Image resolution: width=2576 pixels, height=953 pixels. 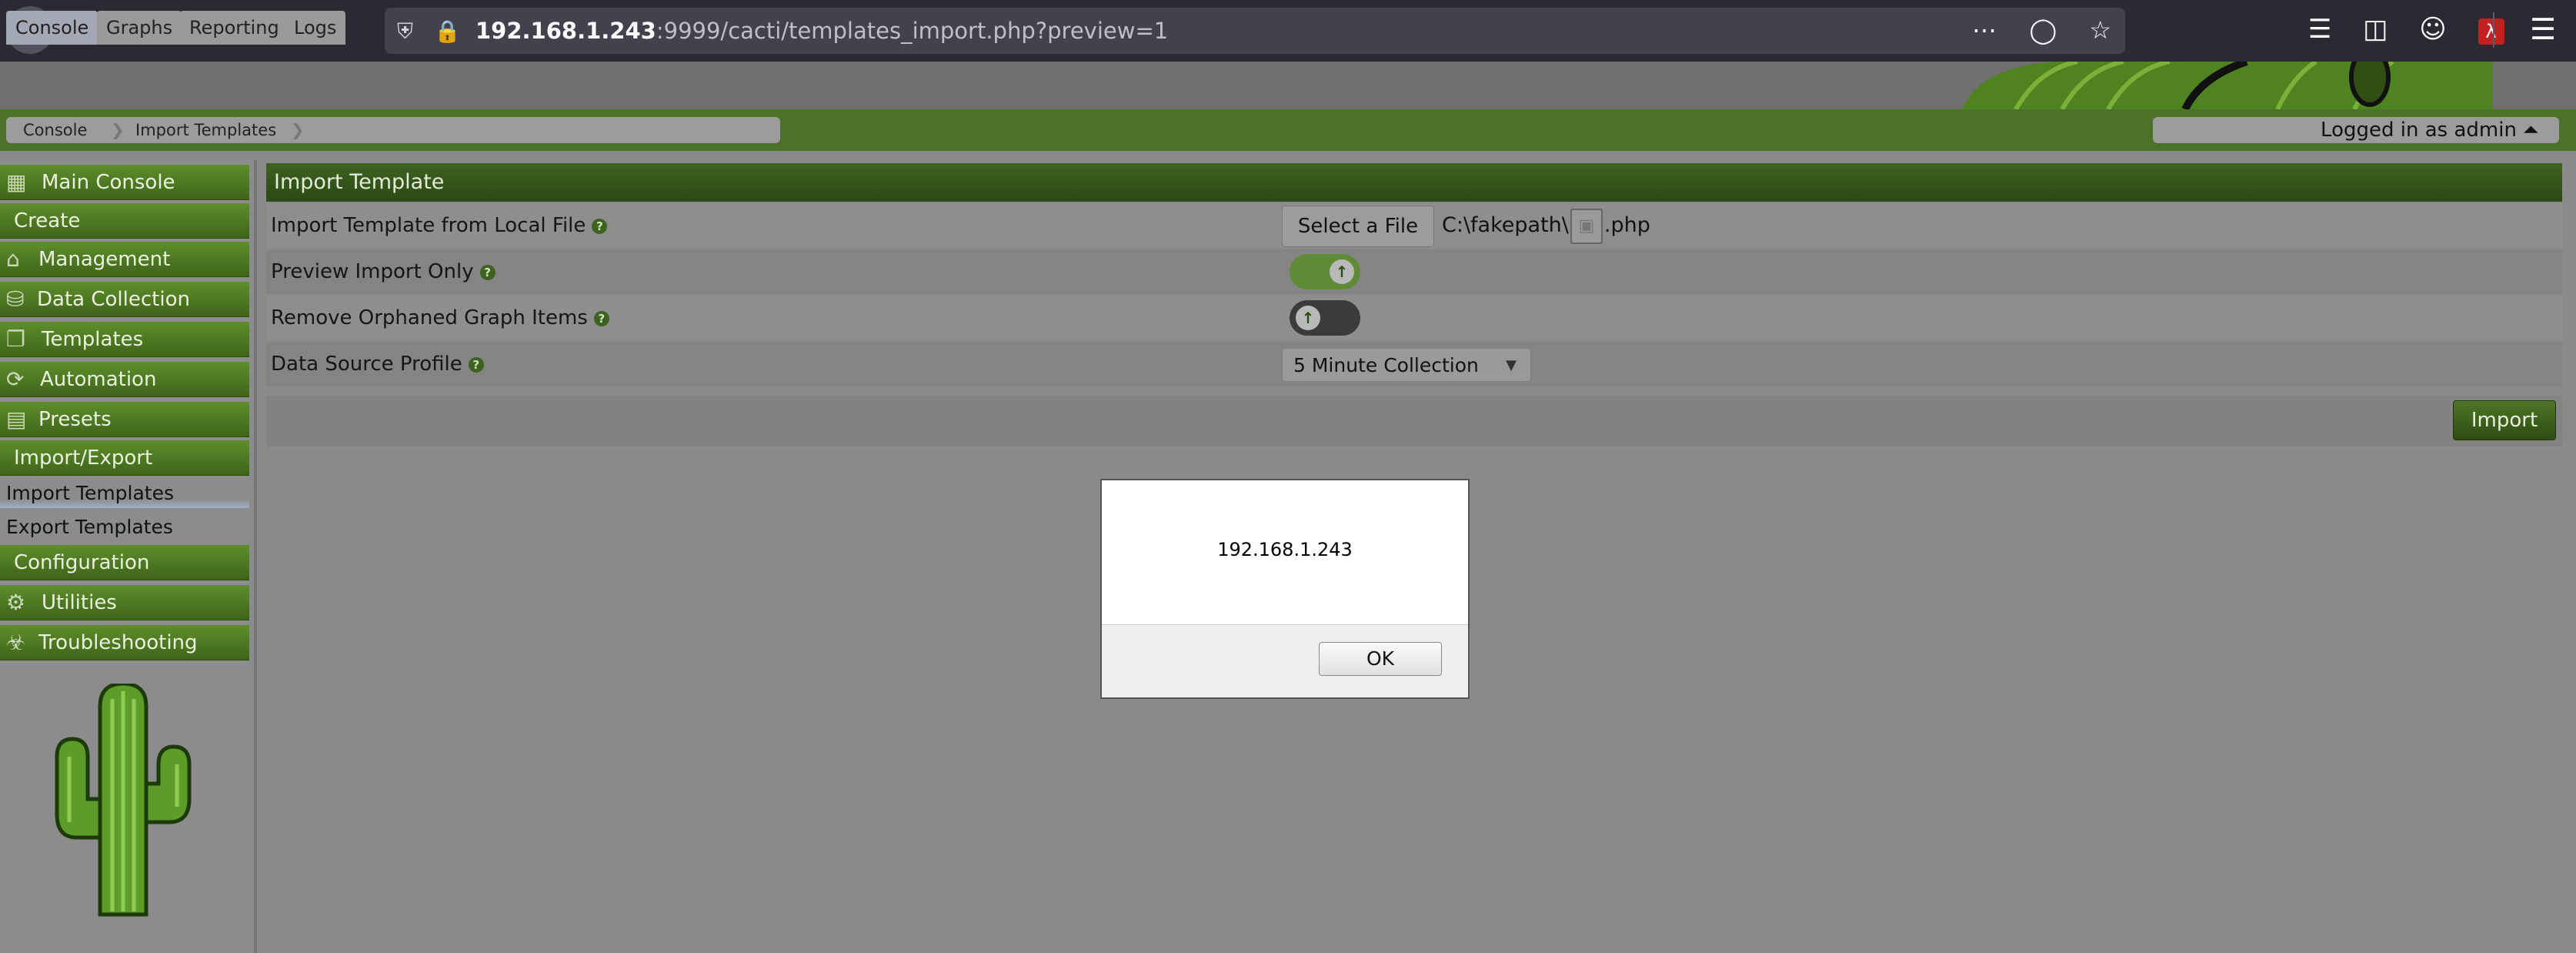 I want to click on sidebar-item-management: ⌂ Management, so click(x=125, y=259).